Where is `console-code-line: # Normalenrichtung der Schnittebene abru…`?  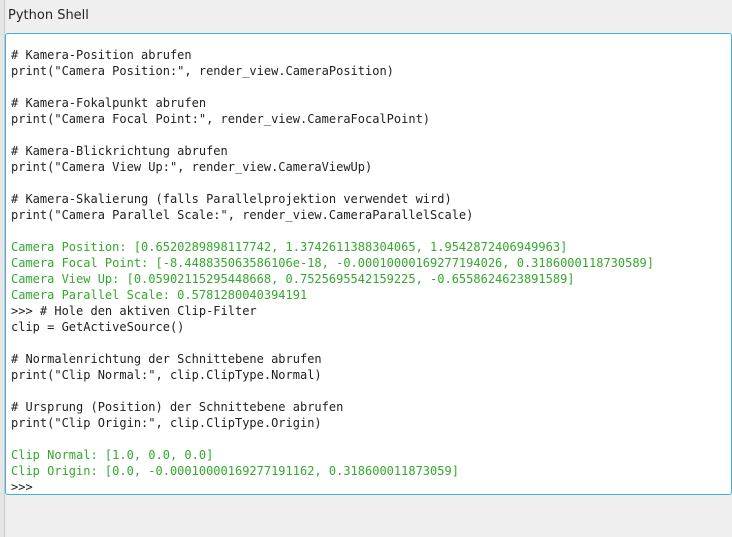 console-code-line: # Normalenrichtung der Schnittebene abru… is located at coordinates (166, 359).